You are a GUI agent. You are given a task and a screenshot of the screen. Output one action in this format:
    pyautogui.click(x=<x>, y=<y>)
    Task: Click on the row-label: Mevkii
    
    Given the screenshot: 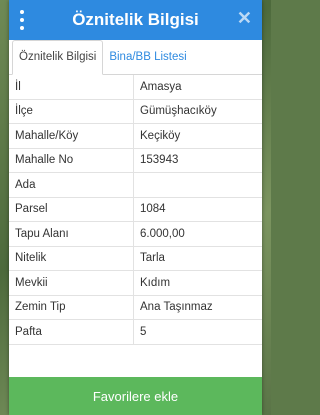 What is the action you would take?
    pyautogui.click(x=71, y=283)
    